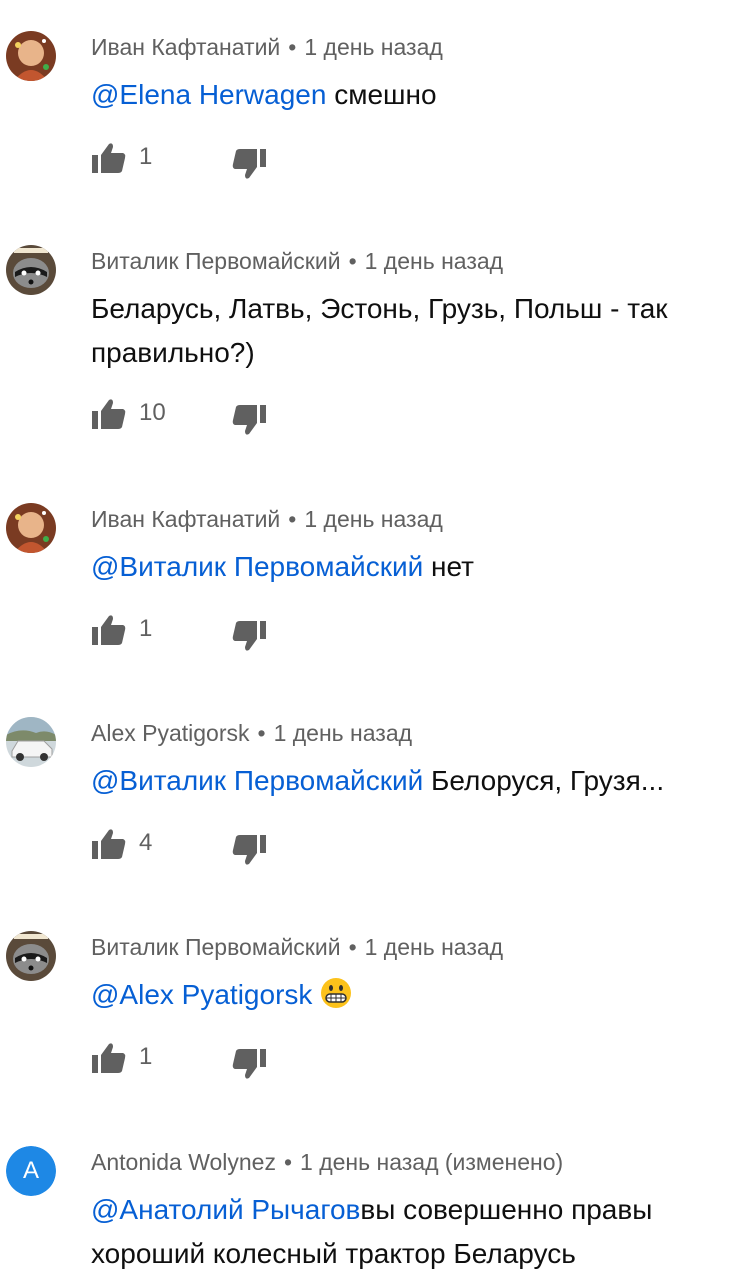  Describe the element at coordinates (208, 94) in the screenshot. I see `mention-link: @Elena Herwagen` at that location.